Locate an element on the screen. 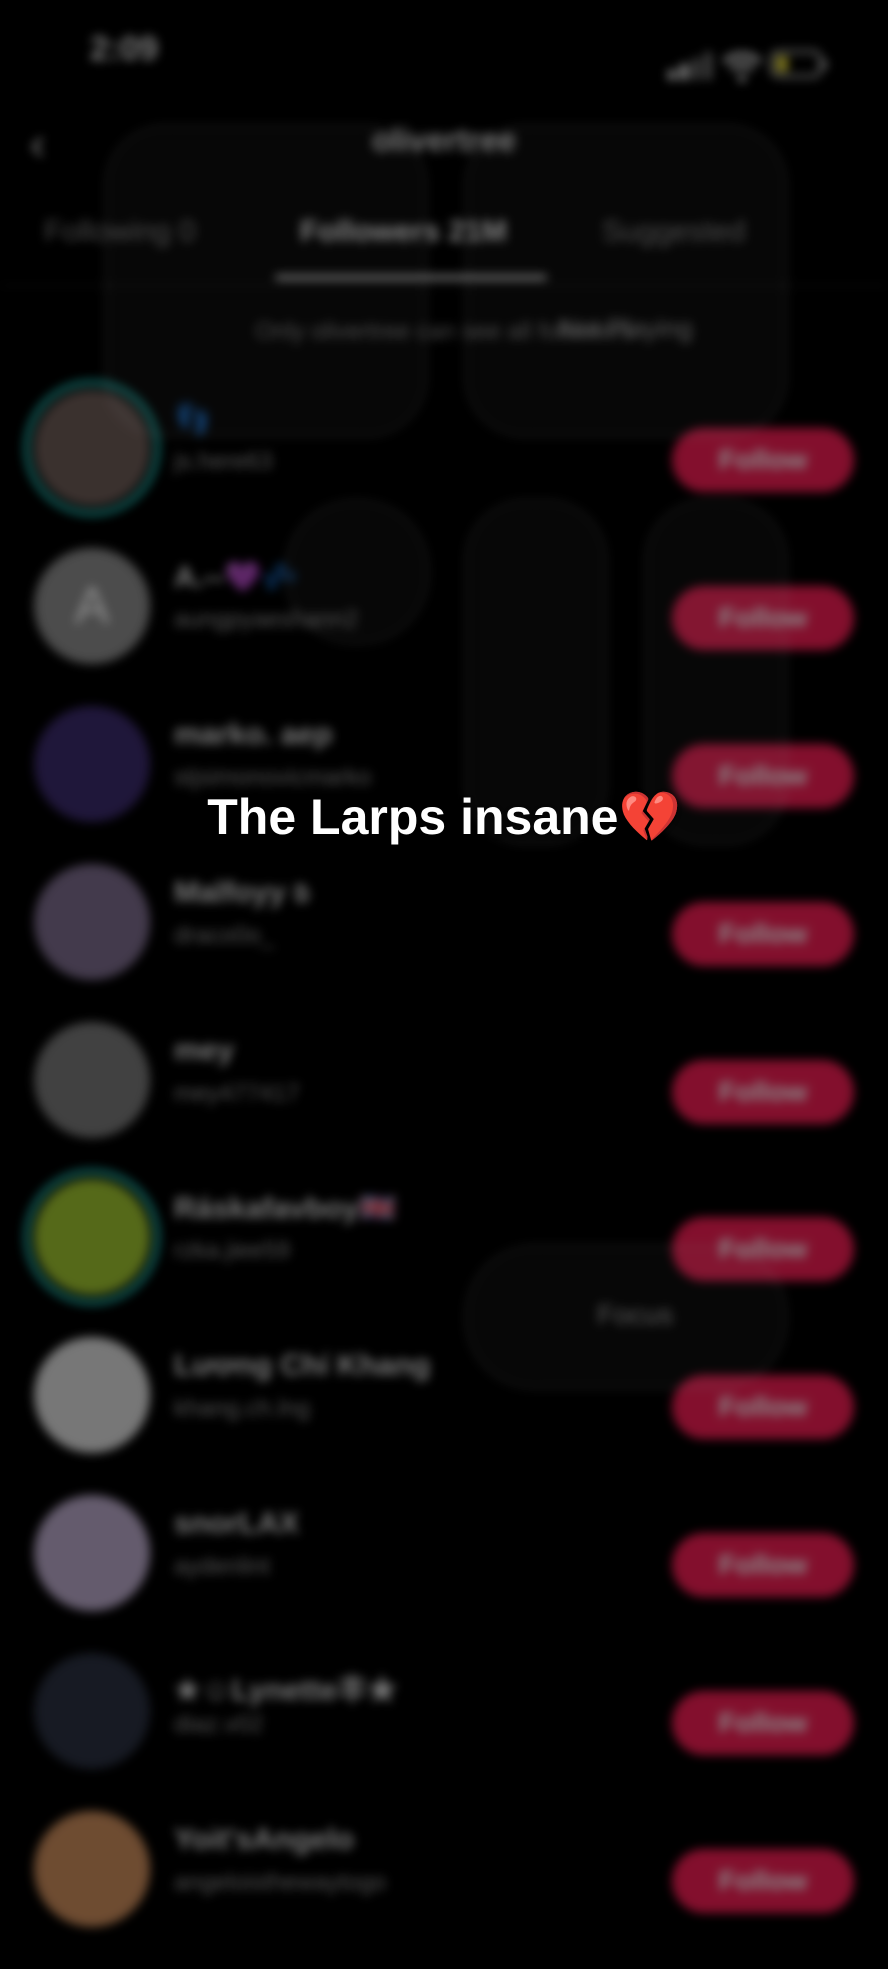 The image size is (888, 1969). cc-orientation-button is located at coordinates (357, 572).